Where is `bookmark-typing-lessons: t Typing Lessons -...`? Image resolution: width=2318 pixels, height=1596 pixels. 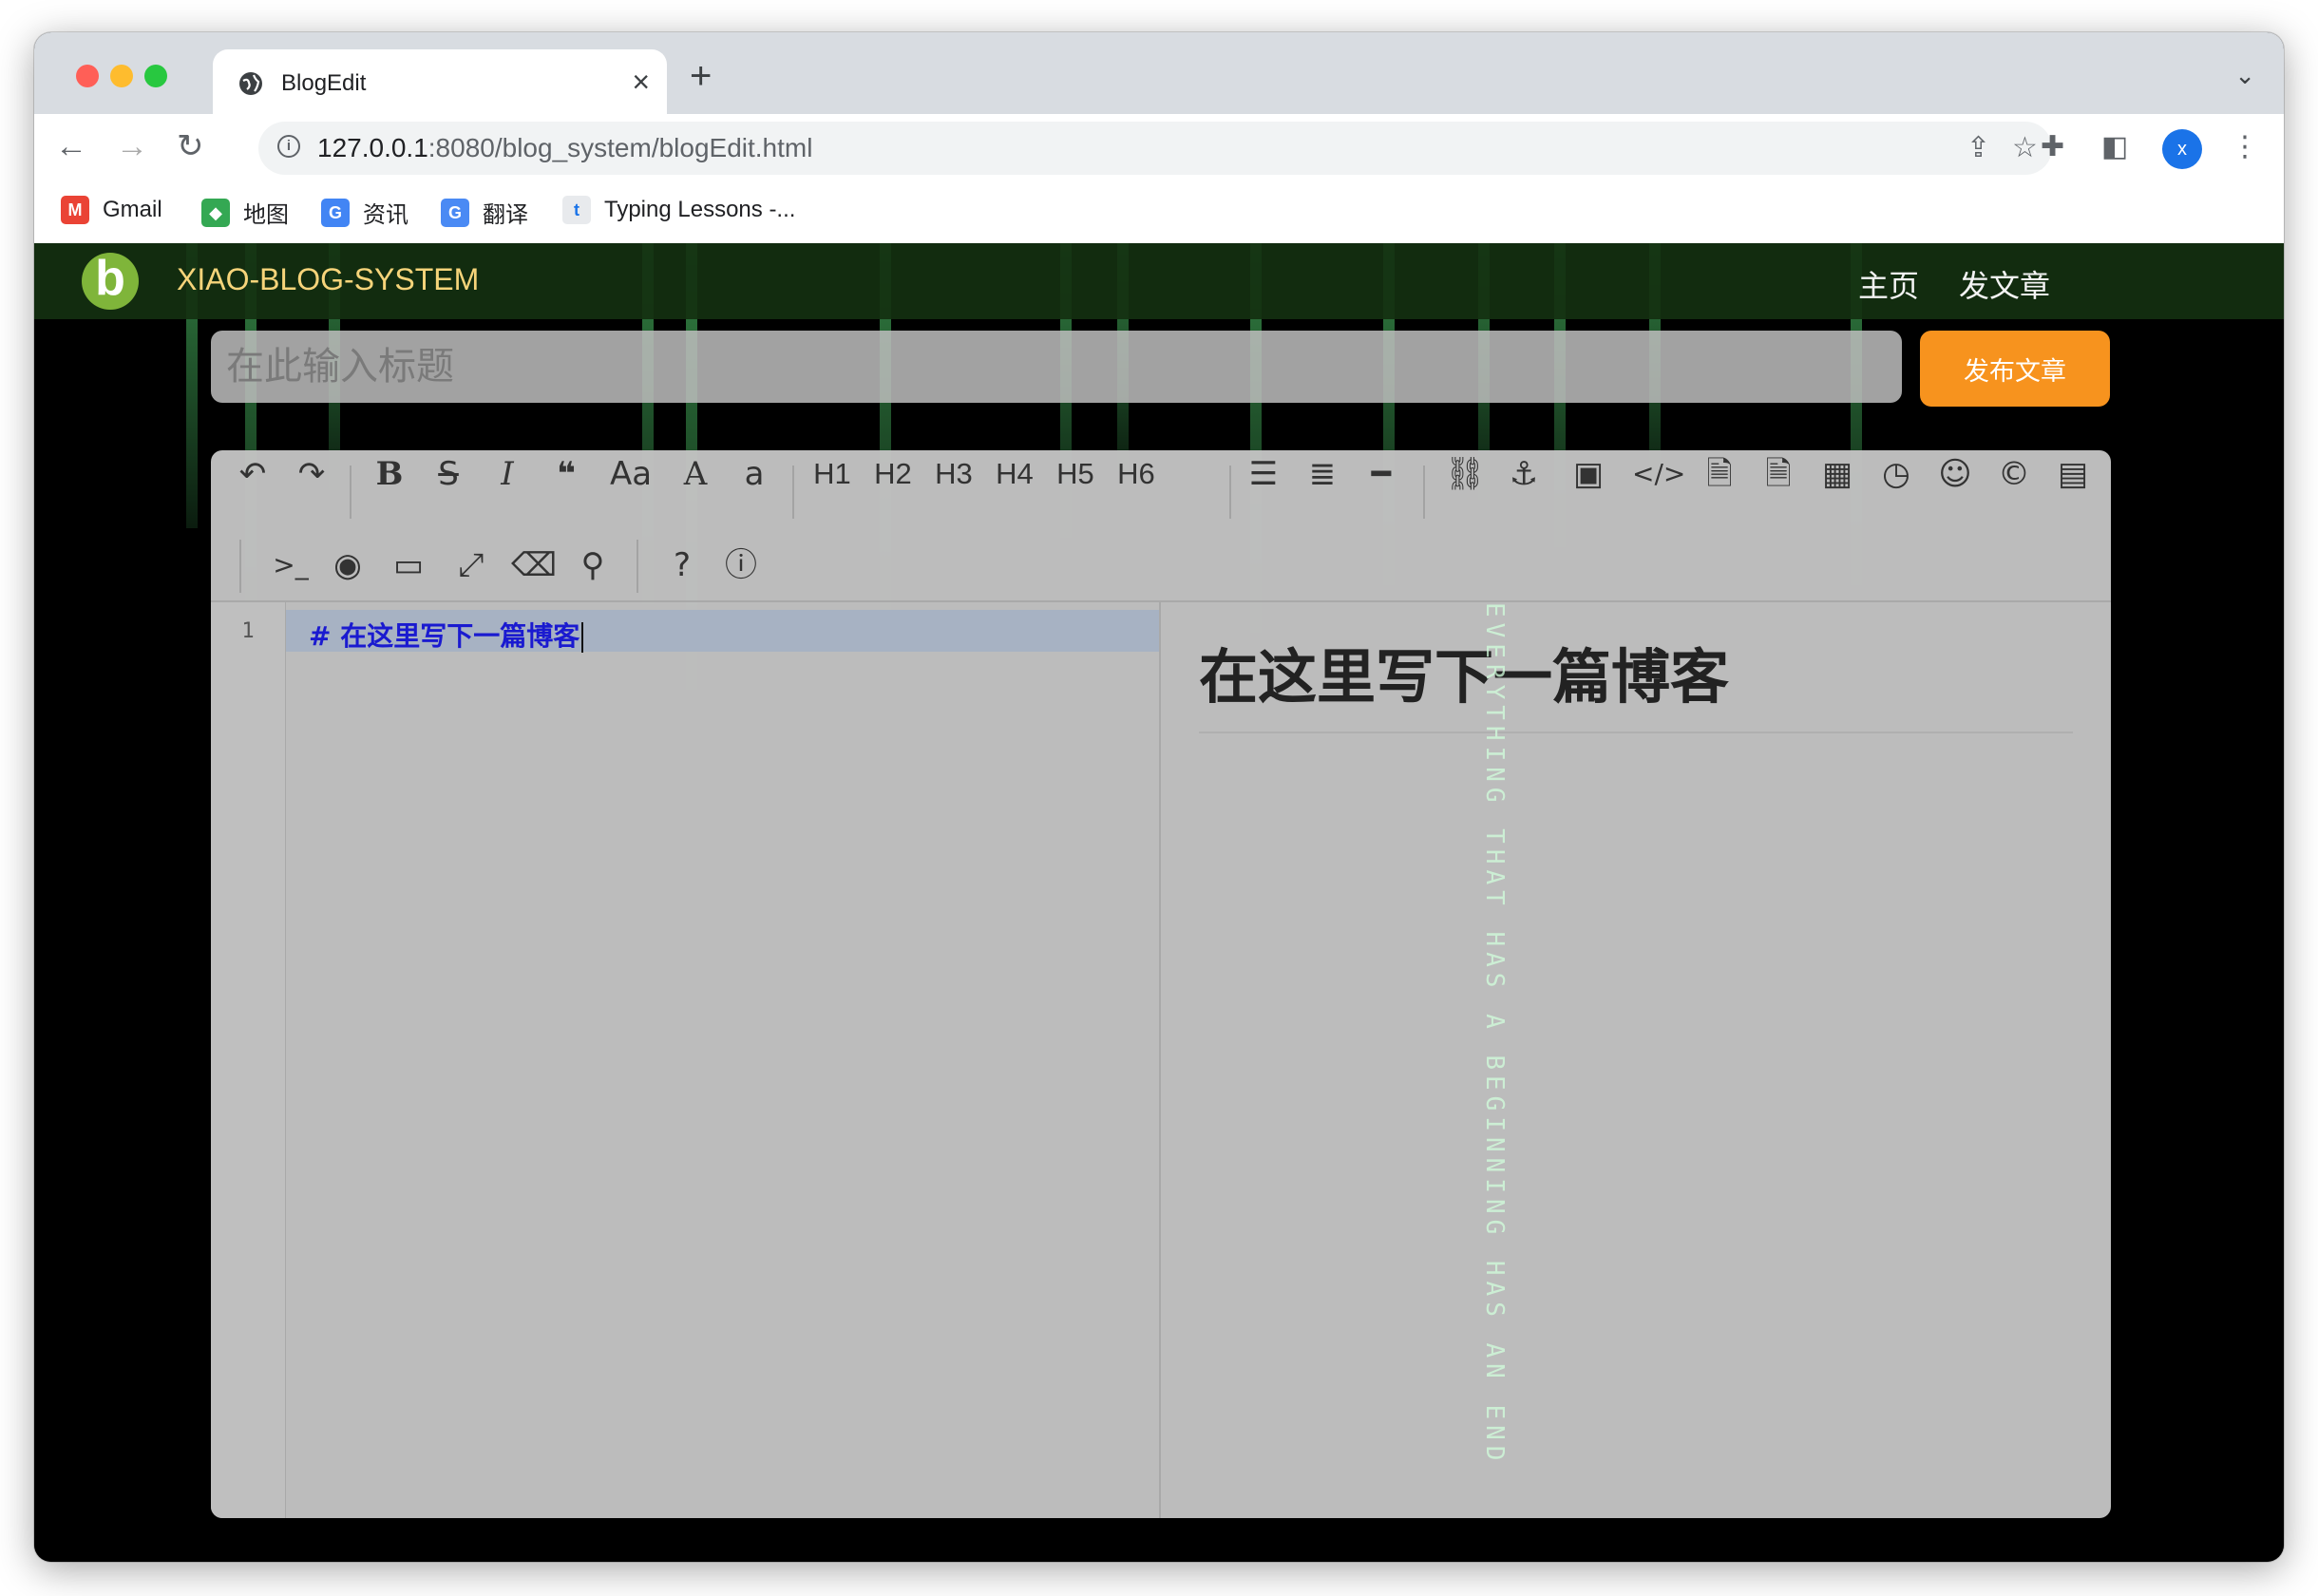 bookmark-typing-lessons: t Typing Lessons -... is located at coordinates (678, 210).